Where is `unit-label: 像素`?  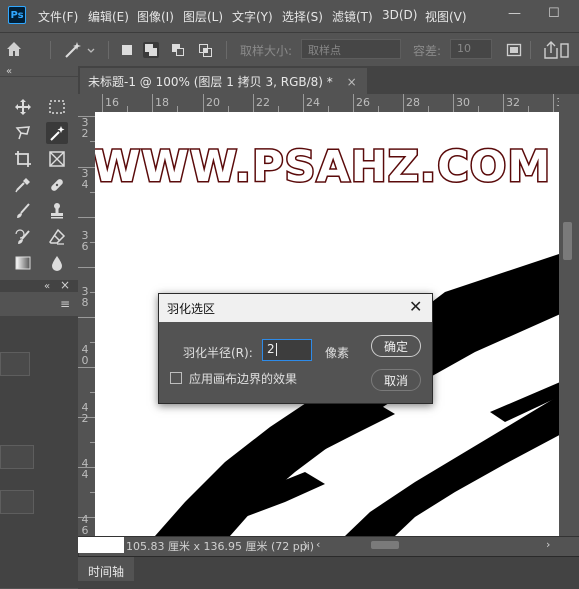 unit-label: 像素 is located at coordinates (337, 353).